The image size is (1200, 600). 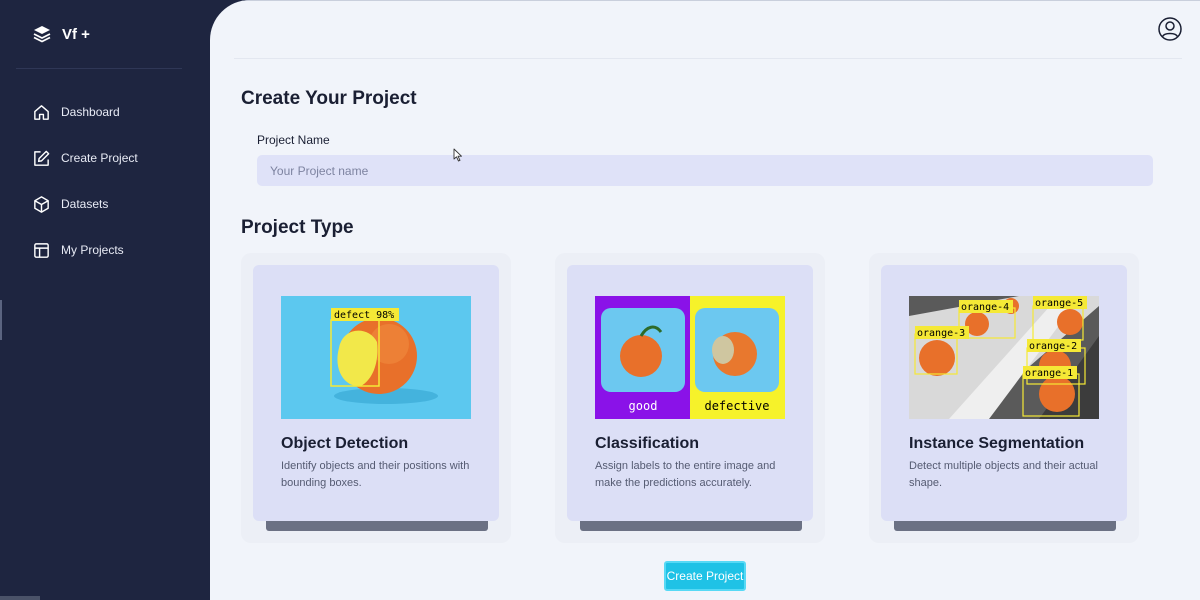 I want to click on segment-label: orange-4, so click(x=985, y=307).